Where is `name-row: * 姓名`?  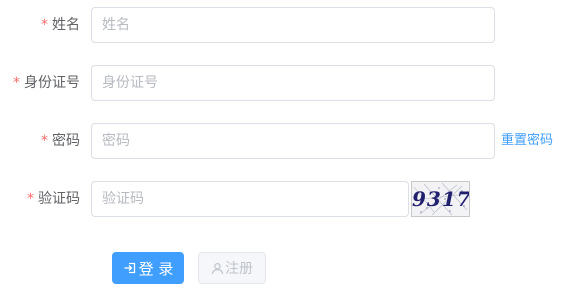
name-row: * 姓名 is located at coordinates (283, 25).